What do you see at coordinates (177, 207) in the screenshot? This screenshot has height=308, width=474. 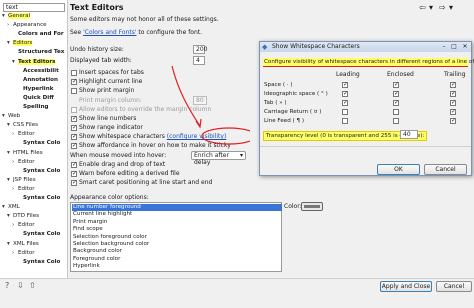 I see `color-option-item: Line number foreground` at bounding box center [177, 207].